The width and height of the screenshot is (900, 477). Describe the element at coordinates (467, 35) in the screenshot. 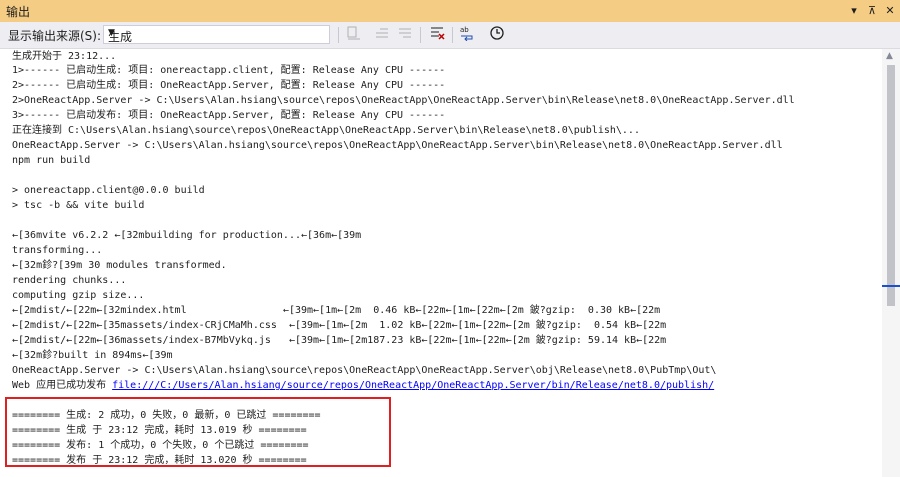

I see `word-wrap-icon: ab` at that location.